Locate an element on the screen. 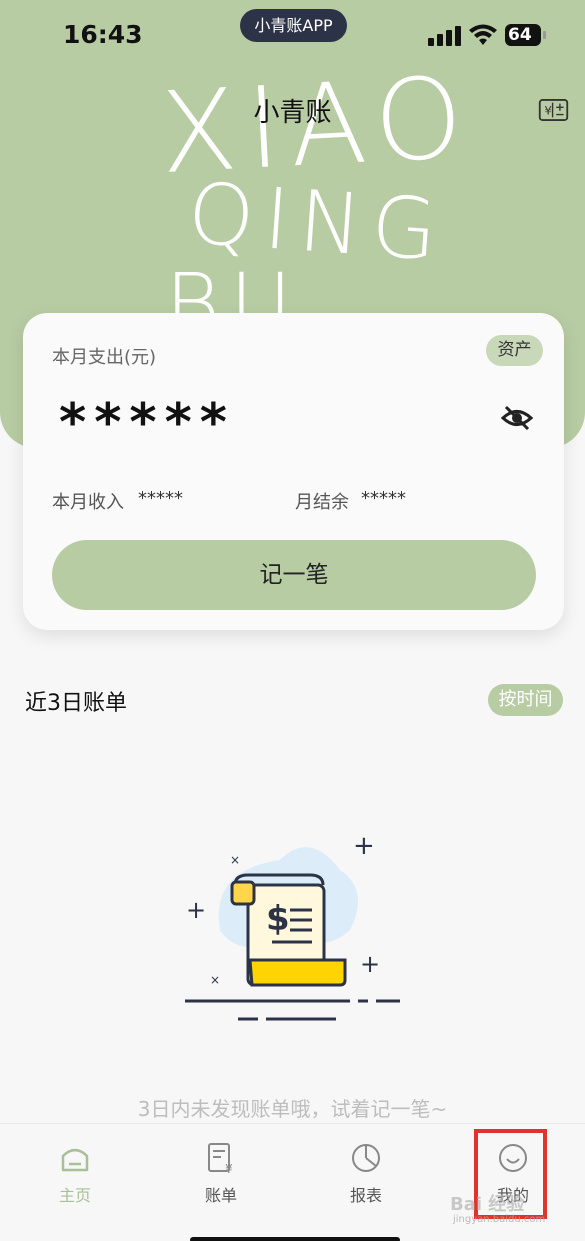 This screenshot has height=1241, width=585. asset-button: 资产 is located at coordinates (514, 350).